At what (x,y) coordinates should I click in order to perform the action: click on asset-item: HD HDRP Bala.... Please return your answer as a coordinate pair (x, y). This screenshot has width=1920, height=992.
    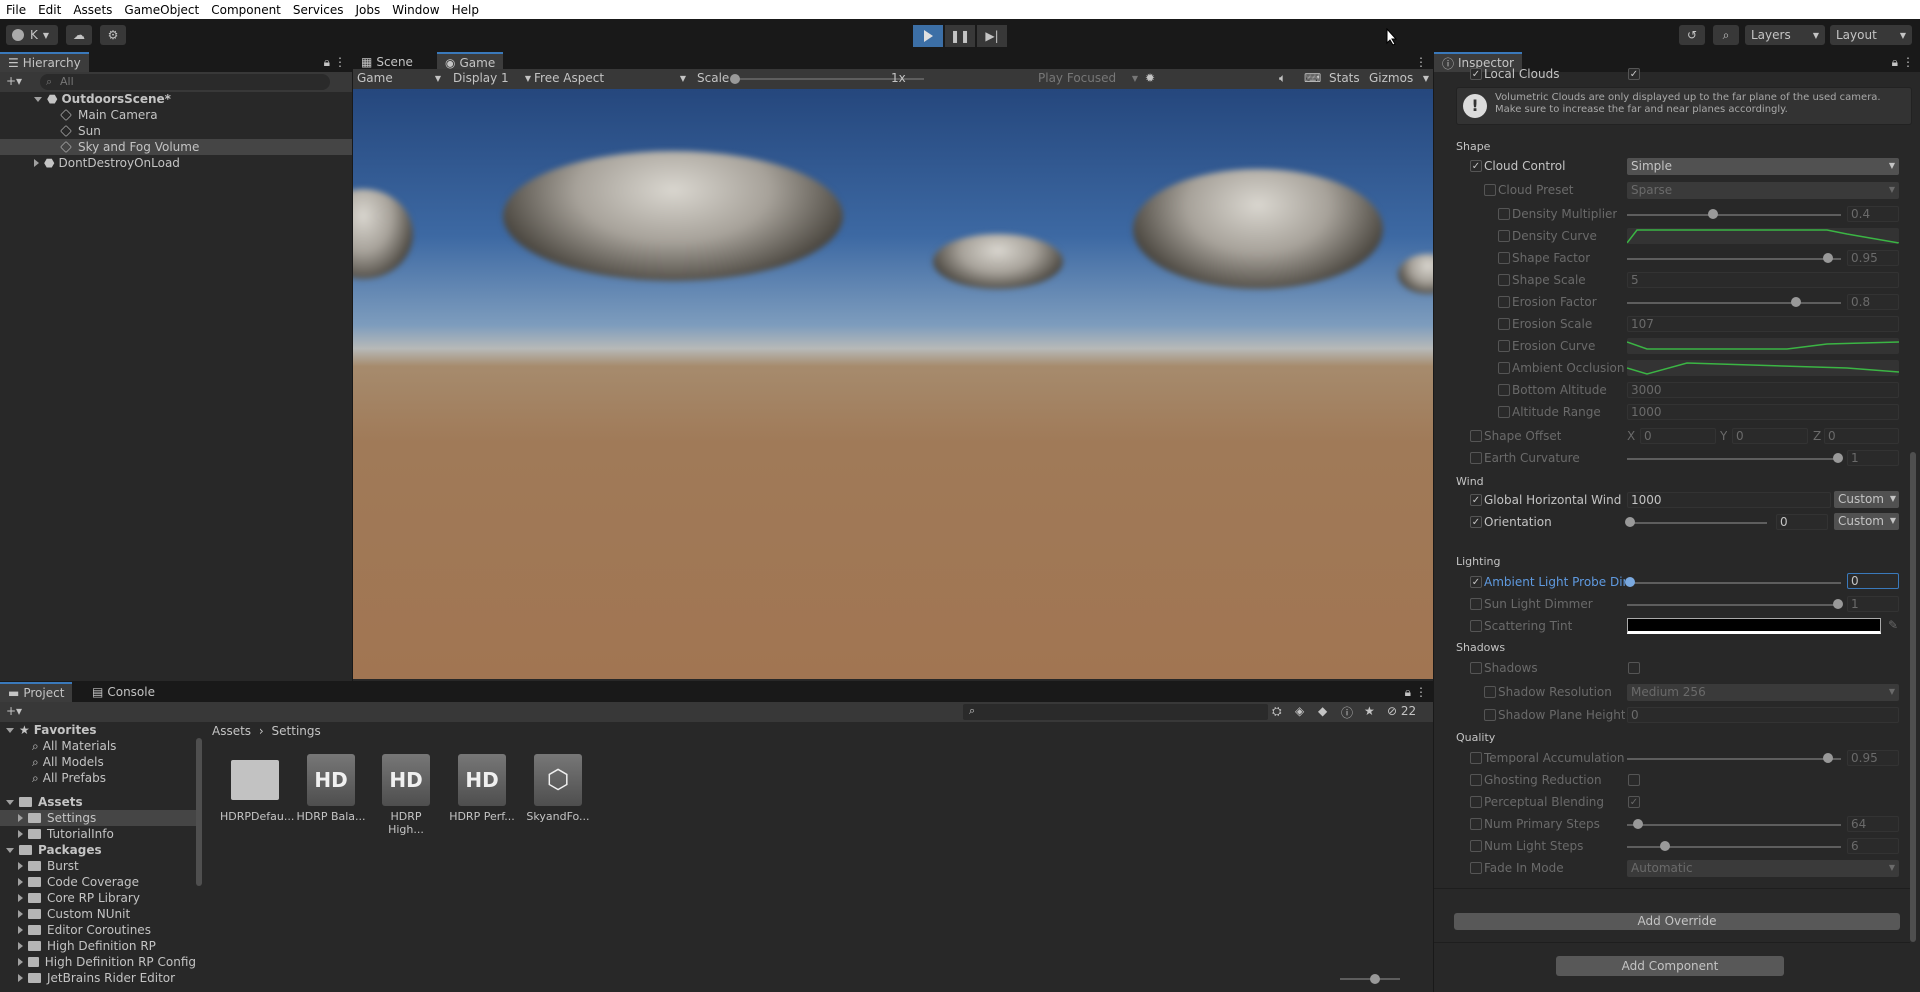
    Looking at the image, I should click on (331, 788).